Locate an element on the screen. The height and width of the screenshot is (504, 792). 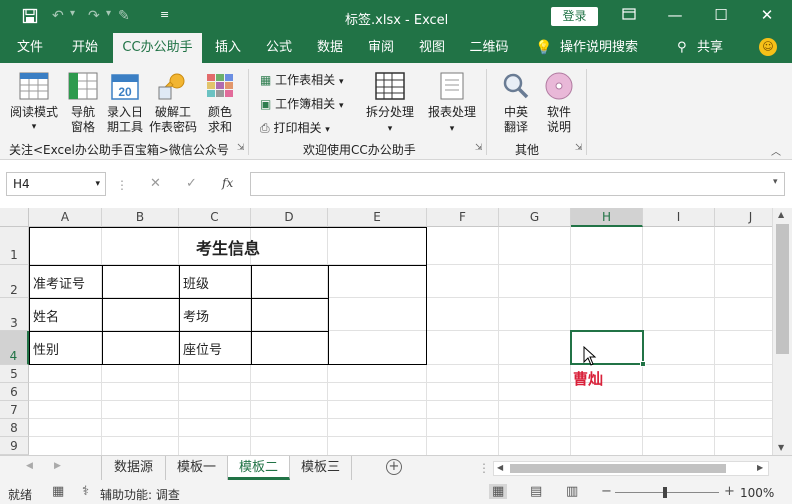
label-cell: 座位号 is located at coordinates (215, 348).